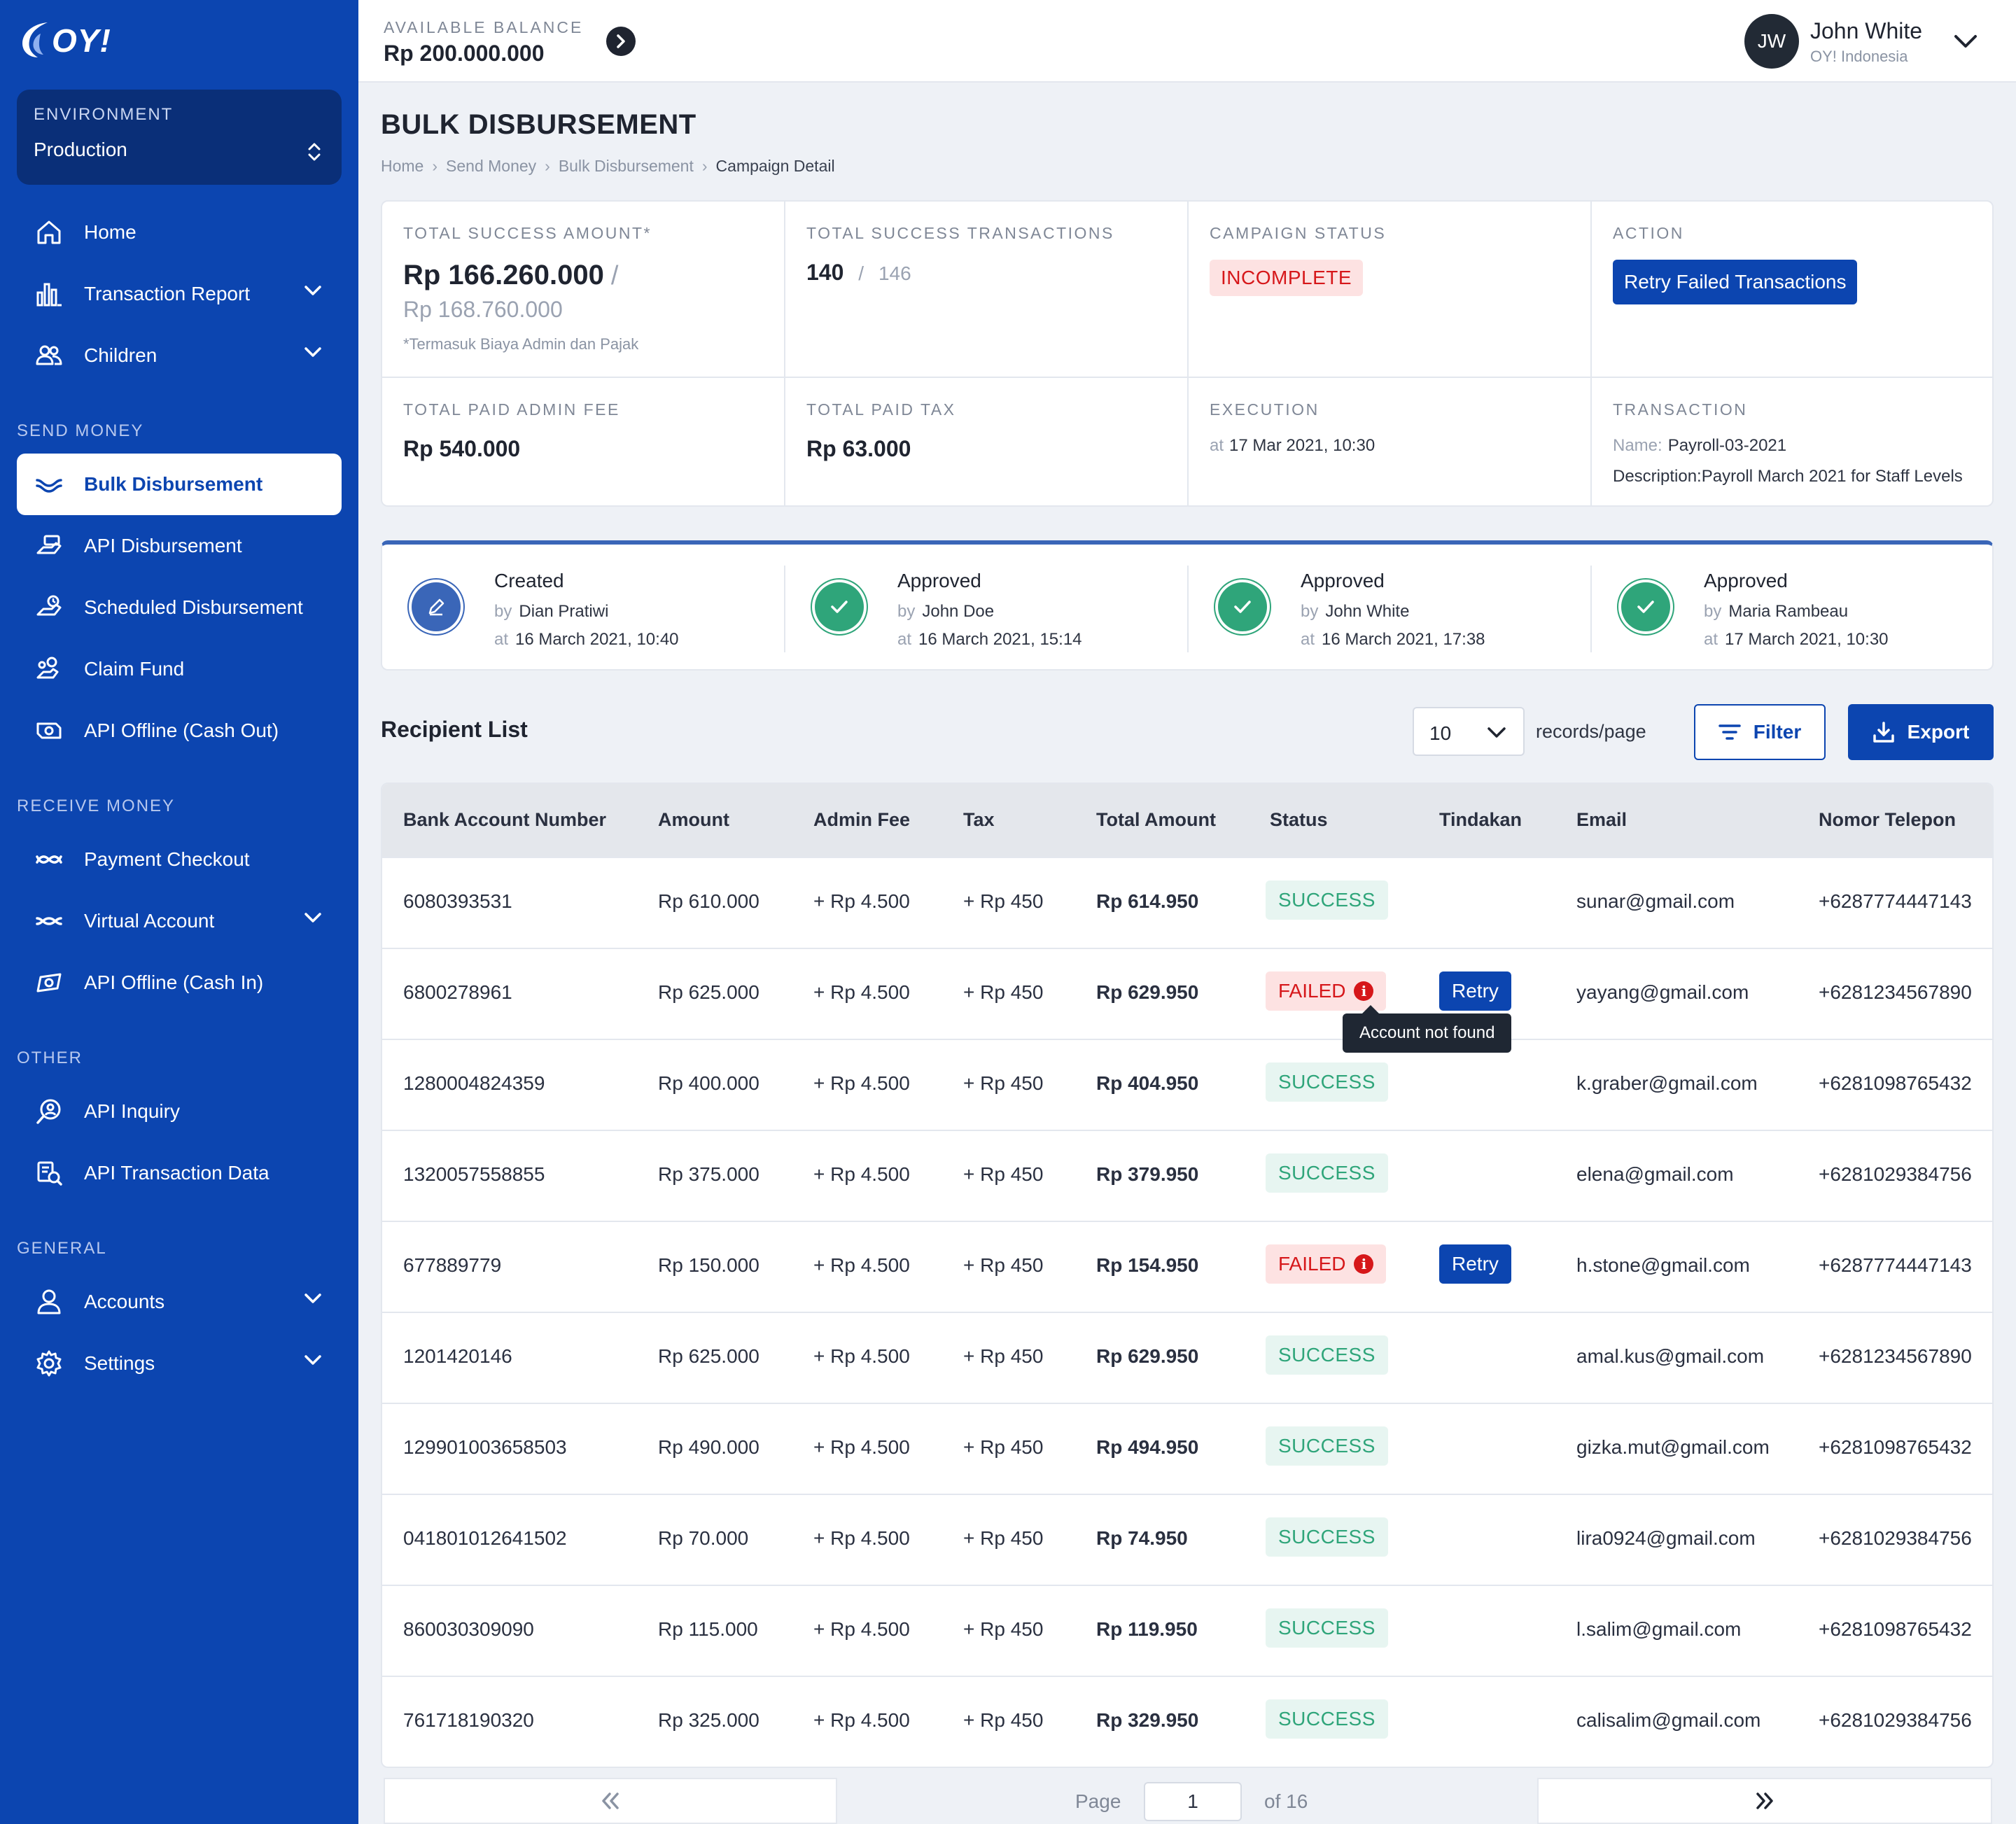  Describe the element at coordinates (49, 1111) in the screenshot. I see `inquiry-icon` at that location.